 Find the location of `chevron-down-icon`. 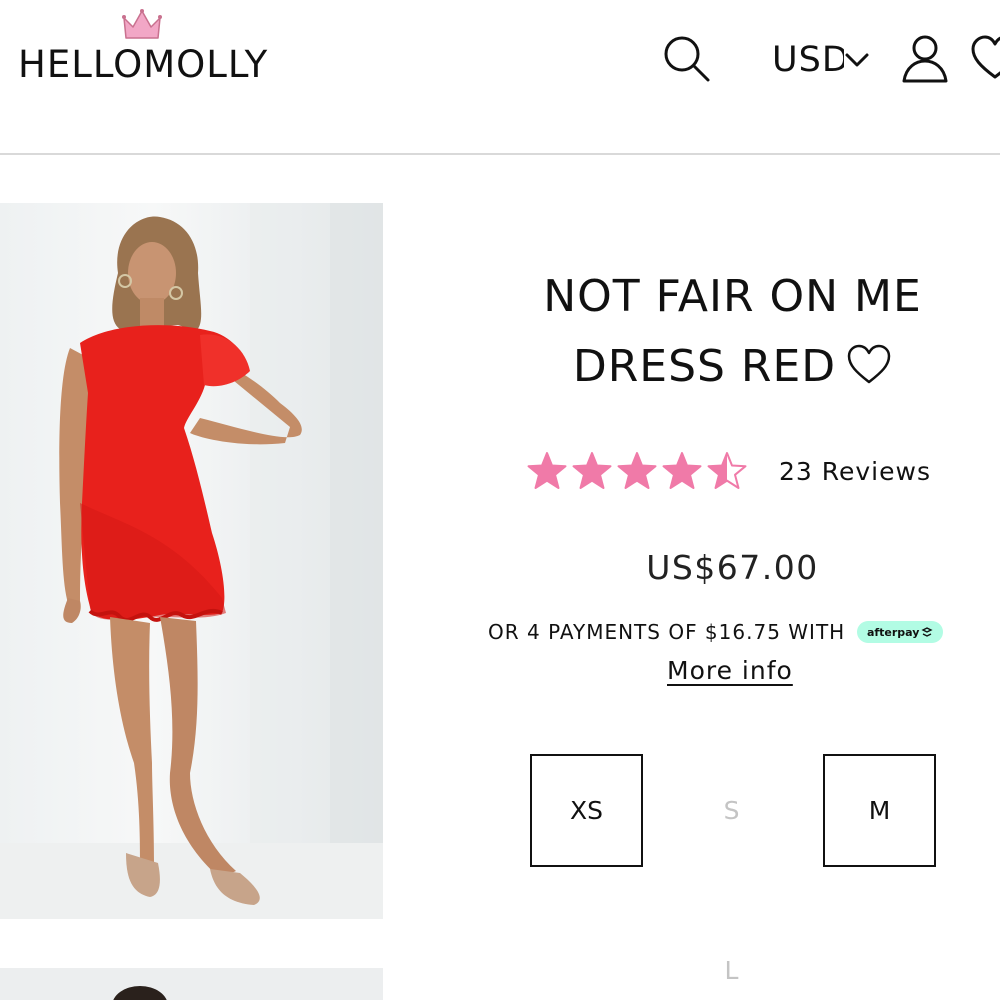

chevron-down-icon is located at coordinates (857, 60).